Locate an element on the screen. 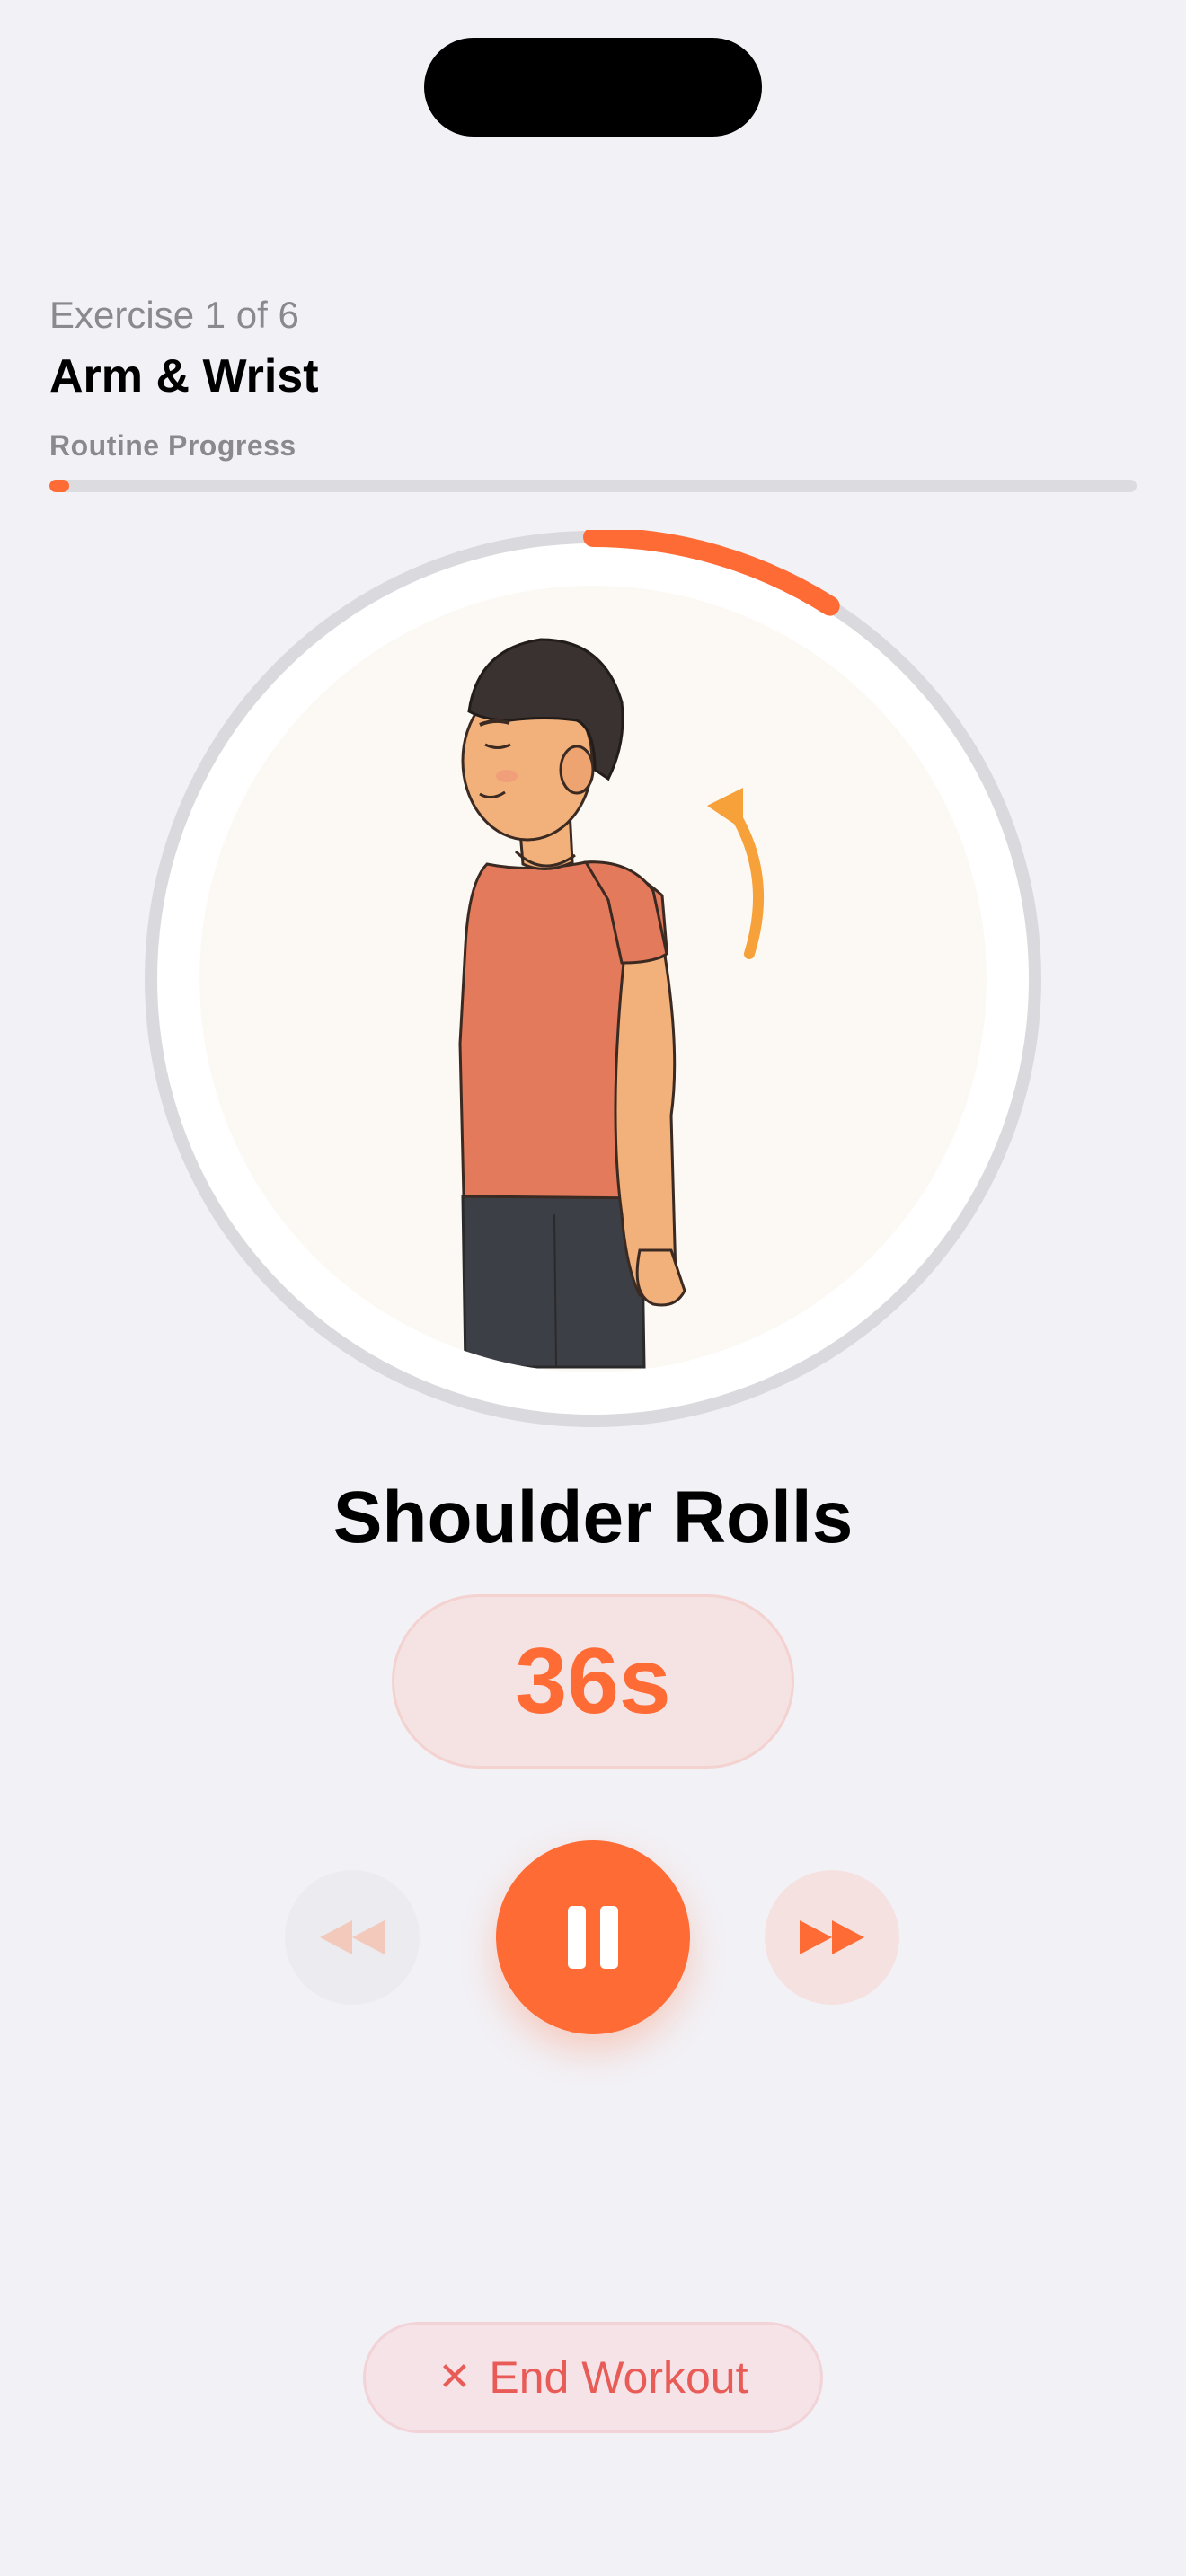  end-workout-label: End Workout is located at coordinates (618, 2377).